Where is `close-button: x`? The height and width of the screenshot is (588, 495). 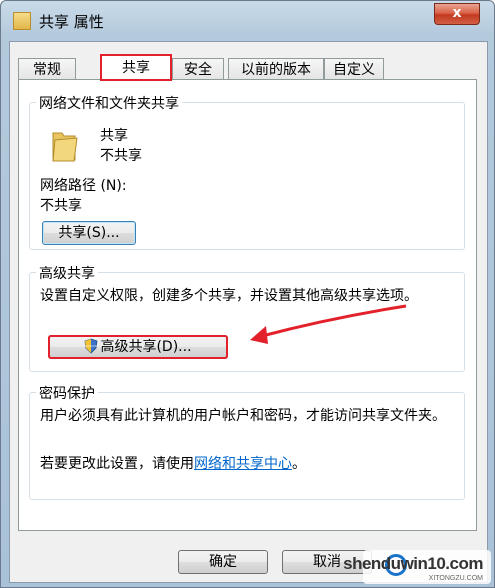 close-button: x is located at coordinates (457, 14).